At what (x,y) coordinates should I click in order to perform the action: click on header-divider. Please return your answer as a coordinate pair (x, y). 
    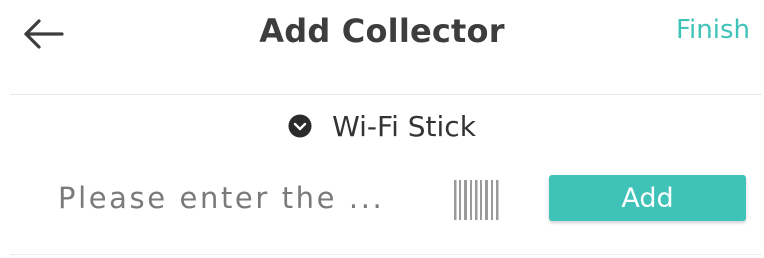
    Looking at the image, I should click on (386, 94).